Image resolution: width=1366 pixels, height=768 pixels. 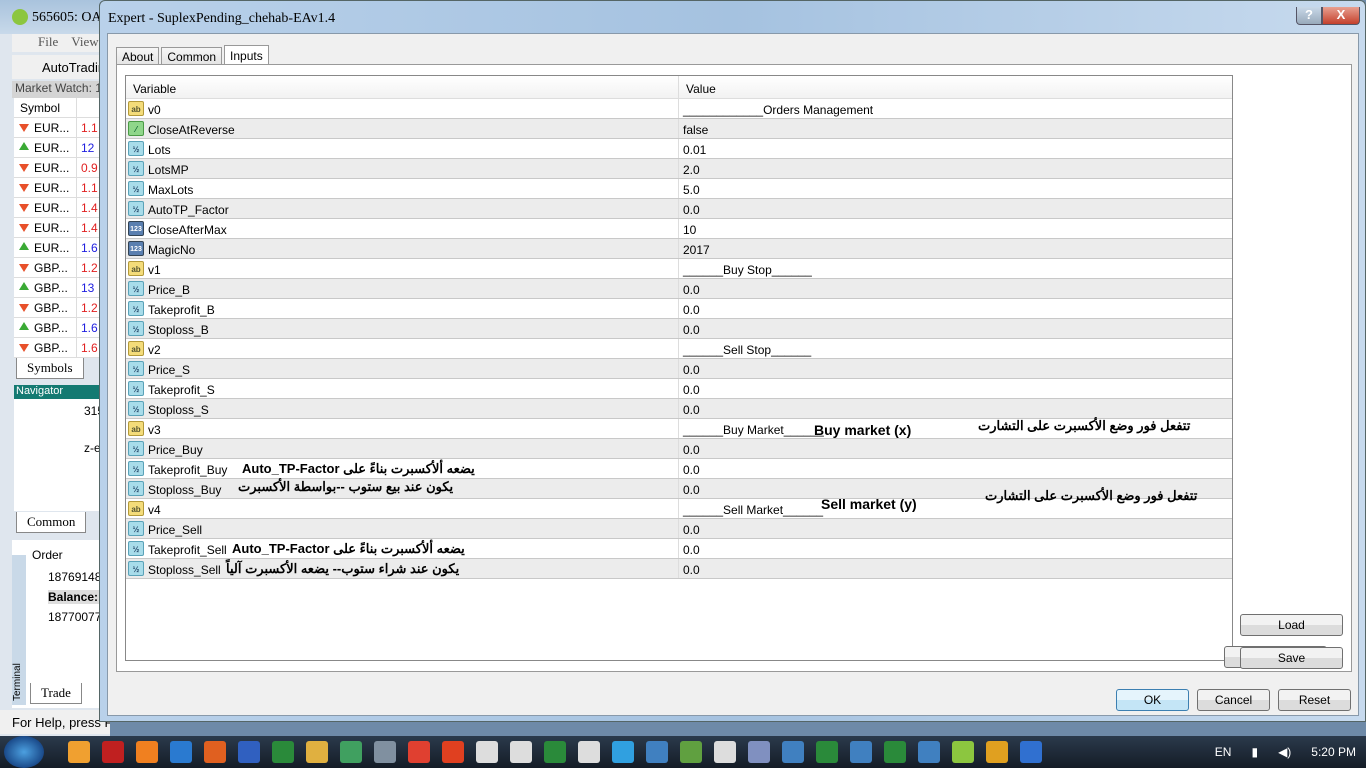 I want to click on market-watch-row: EUR... 0.9, so click(x=62, y=167).